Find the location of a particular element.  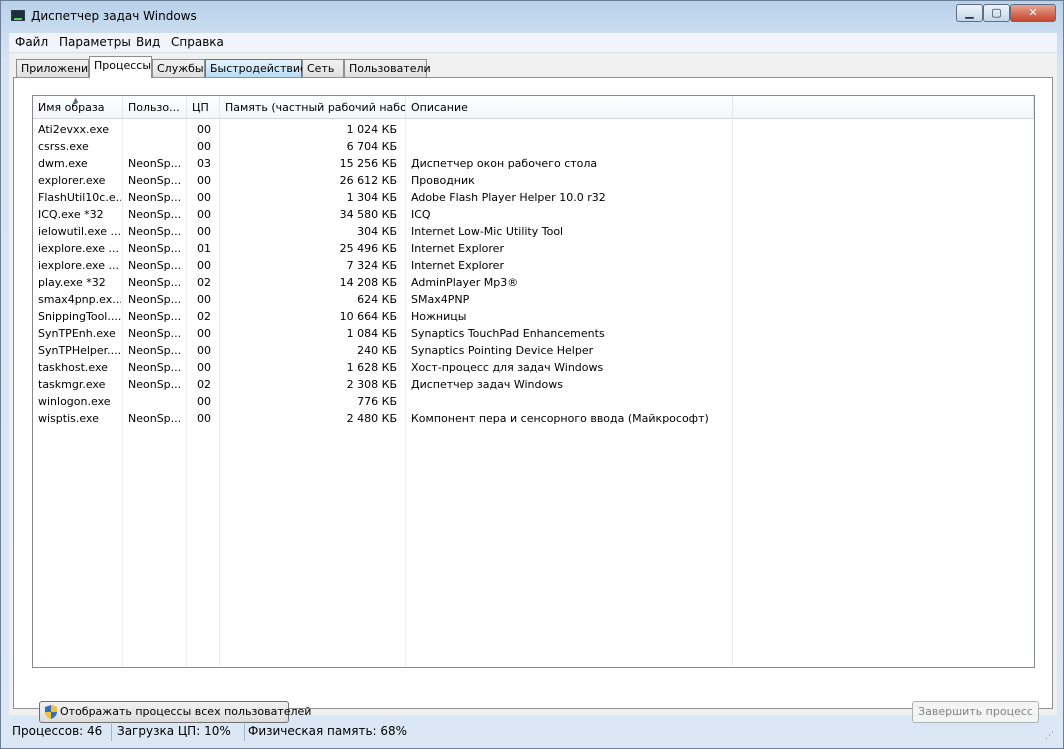

menu-file: Файл is located at coordinates (31, 42).